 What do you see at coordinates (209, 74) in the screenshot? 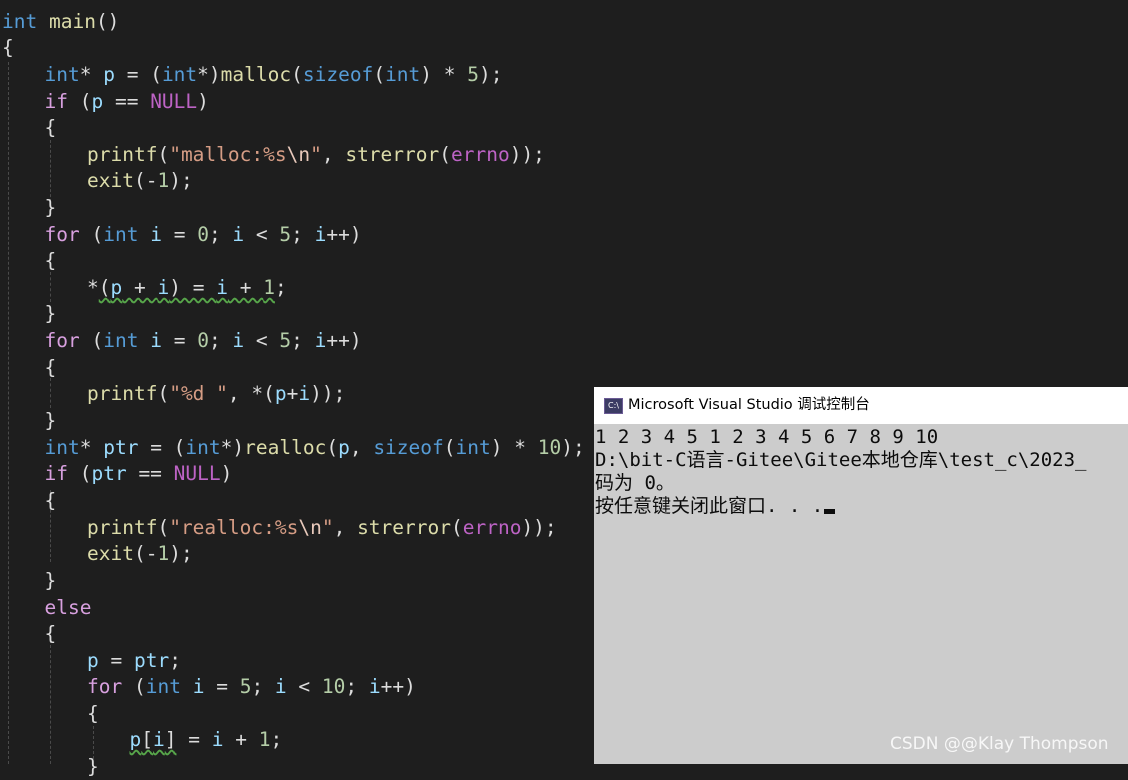
I see `code-token: *)` at bounding box center [209, 74].